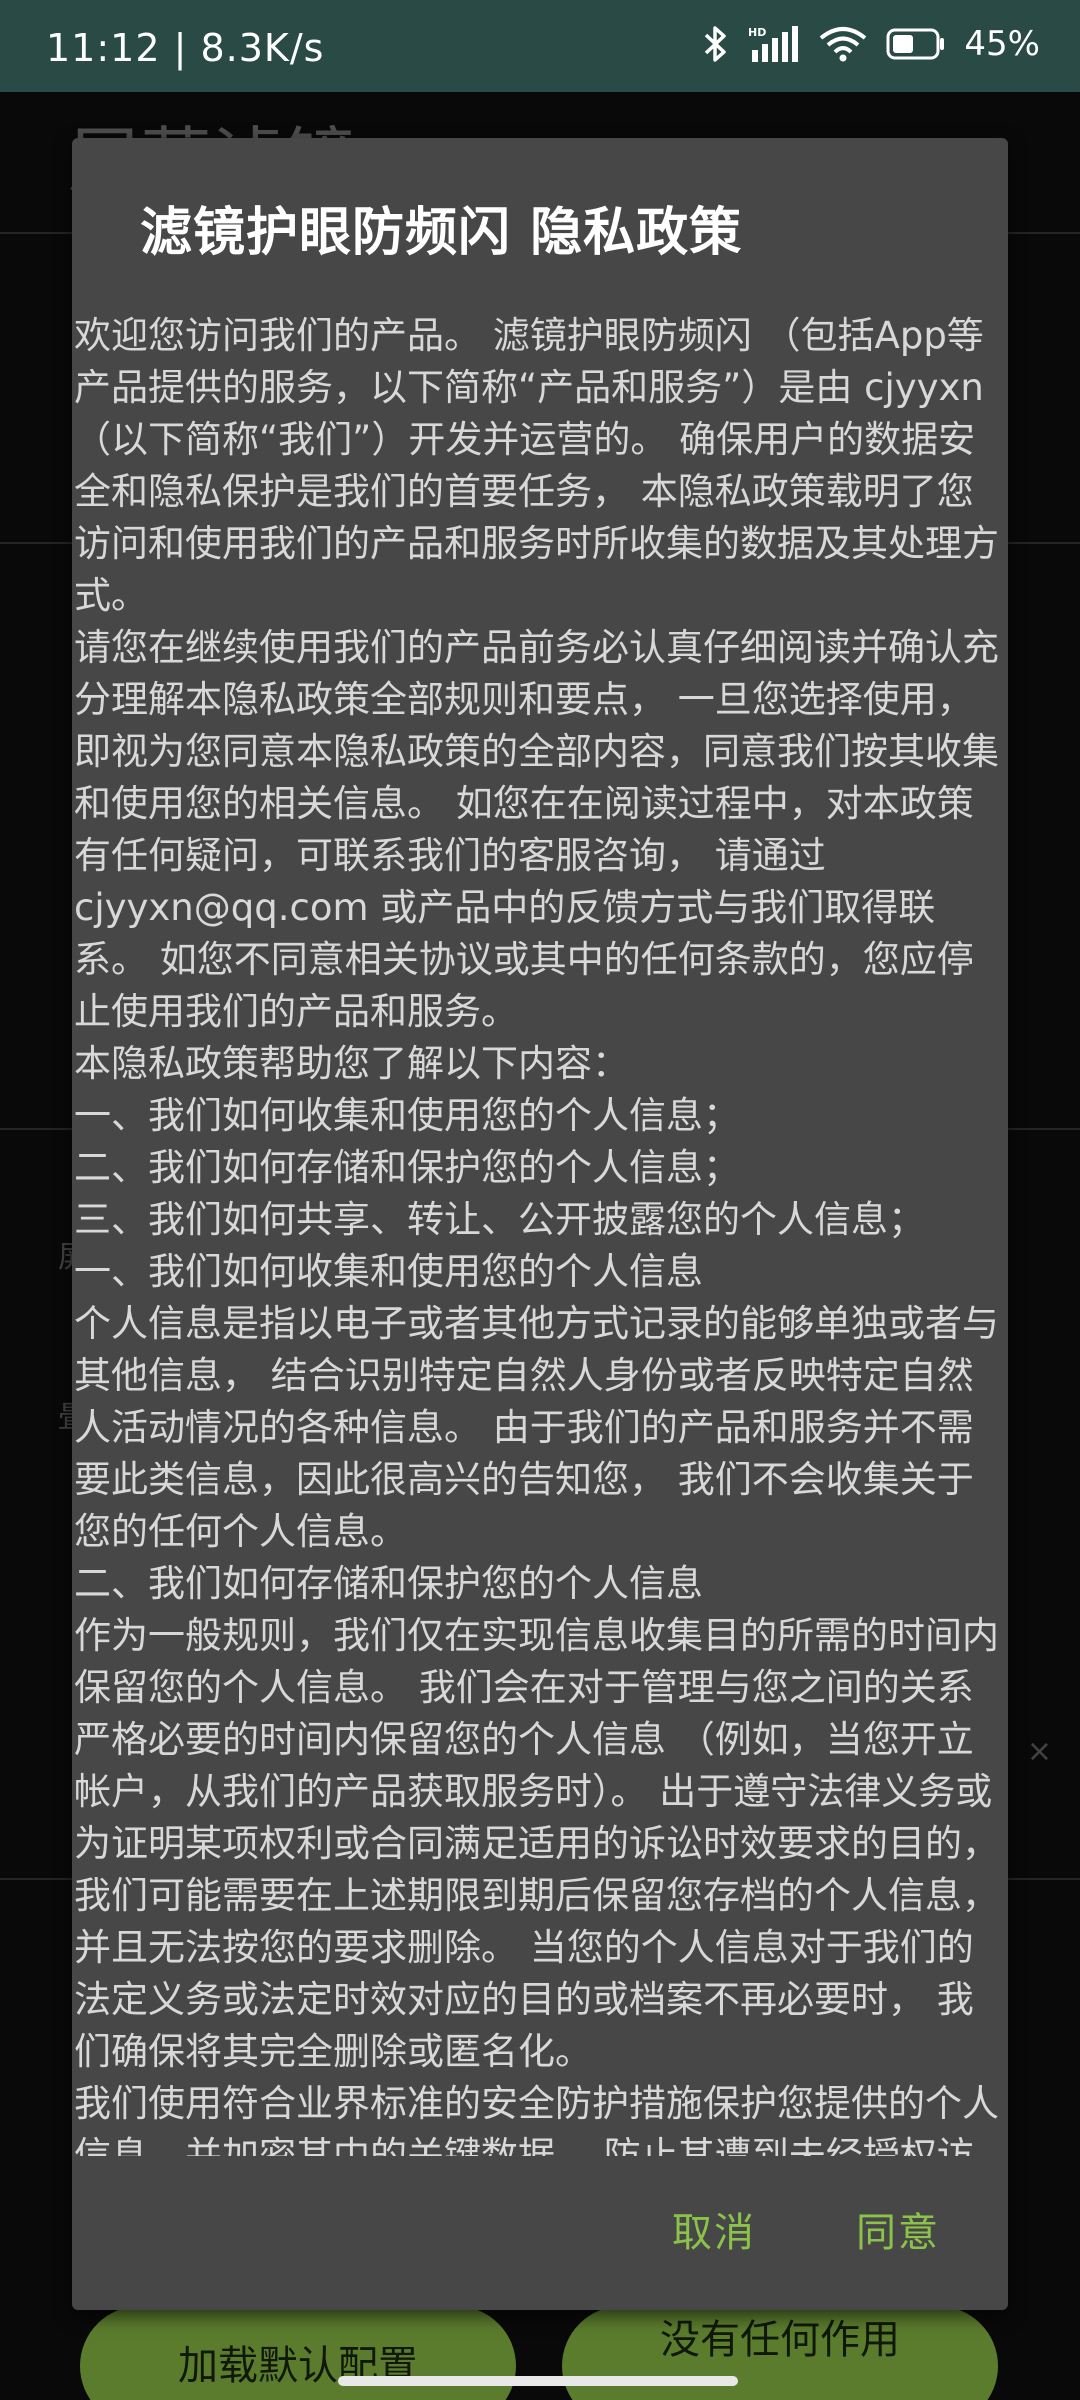  What do you see at coordinates (806, 2229) in the screenshot?
I see `dialog-actions: 取消 同意` at bounding box center [806, 2229].